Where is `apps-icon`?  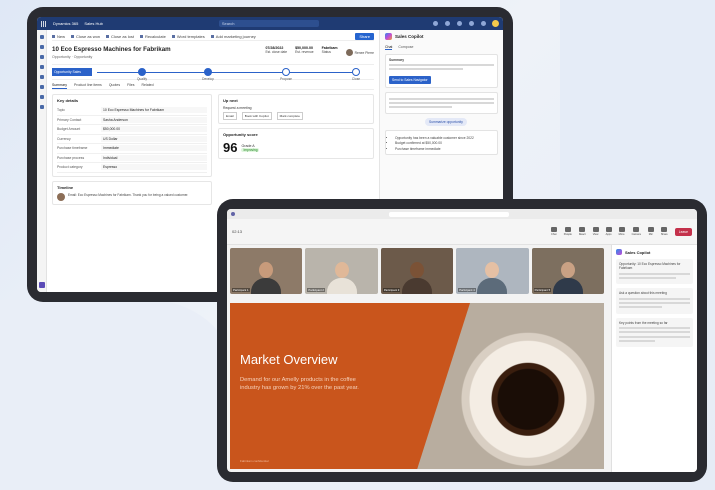 apps-icon is located at coordinates (608, 229).